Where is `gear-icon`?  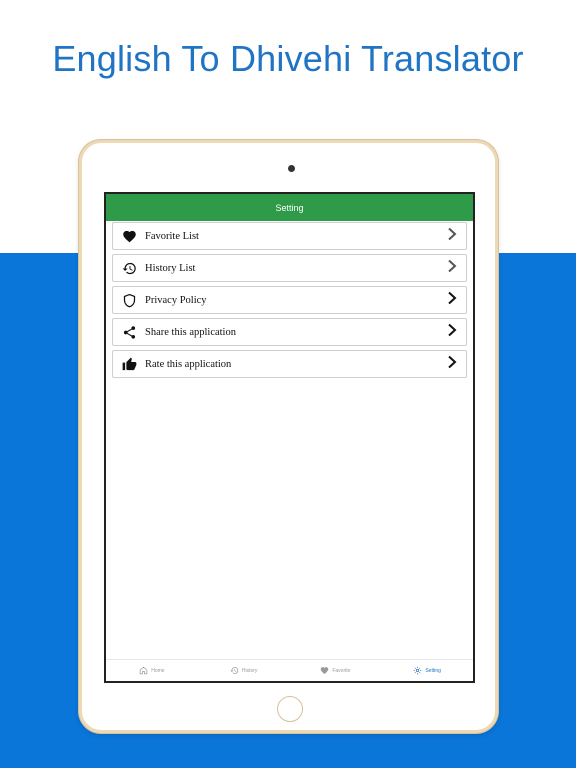 gear-icon is located at coordinates (418, 670).